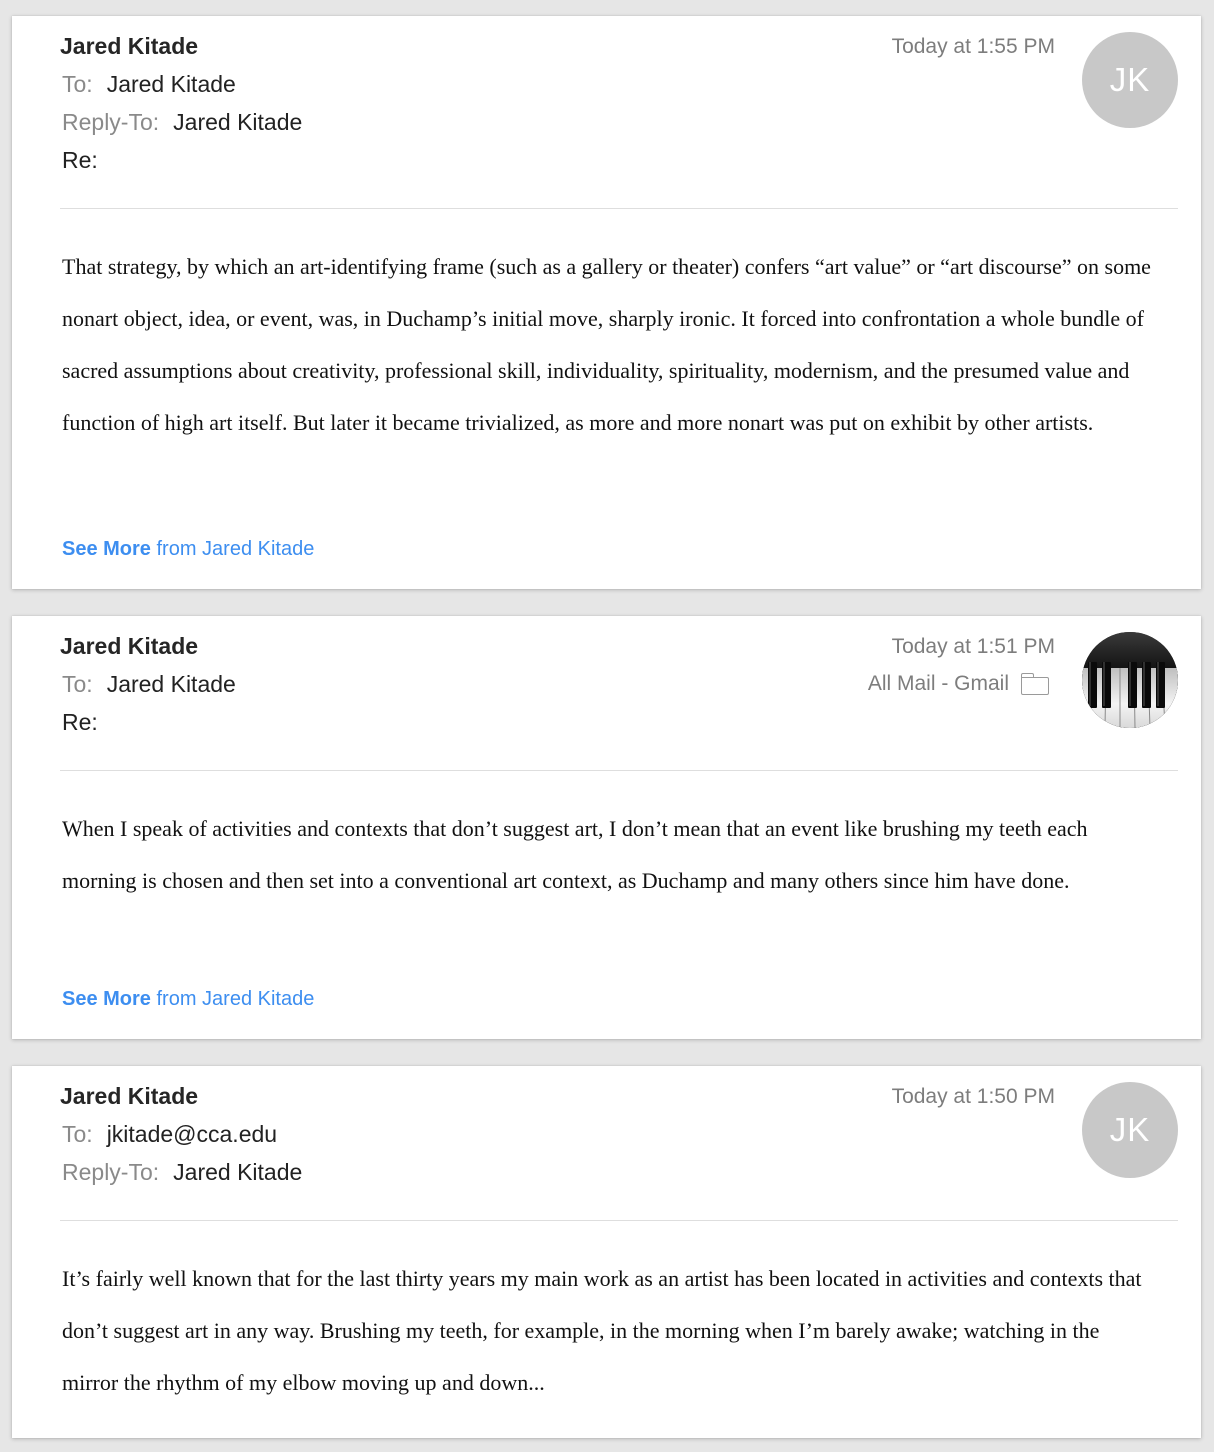  What do you see at coordinates (973, 46) in the screenshot?
I see `message-date: Today at 1:55 PM` at bounding box center [973, 46].